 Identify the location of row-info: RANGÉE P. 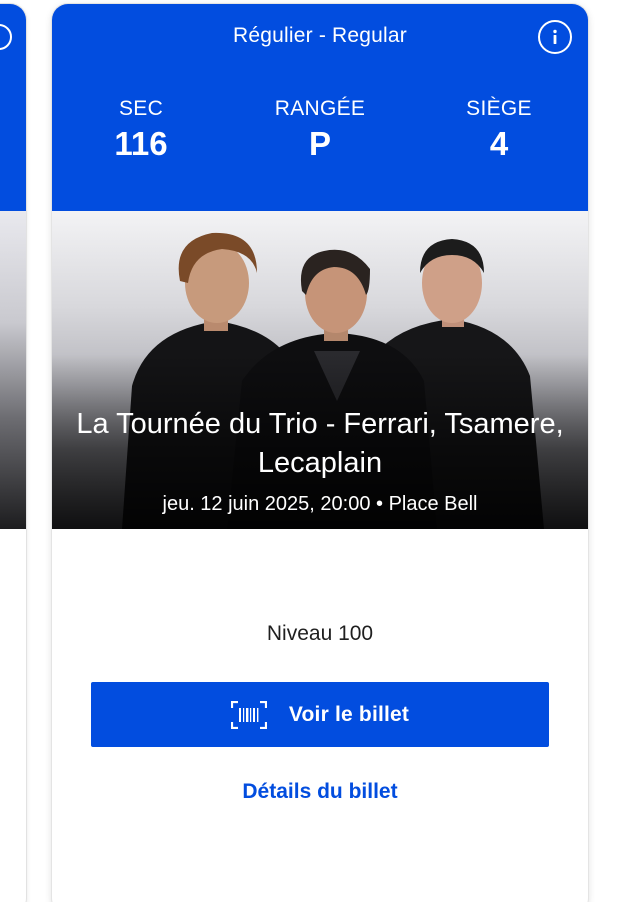
(320, 130).